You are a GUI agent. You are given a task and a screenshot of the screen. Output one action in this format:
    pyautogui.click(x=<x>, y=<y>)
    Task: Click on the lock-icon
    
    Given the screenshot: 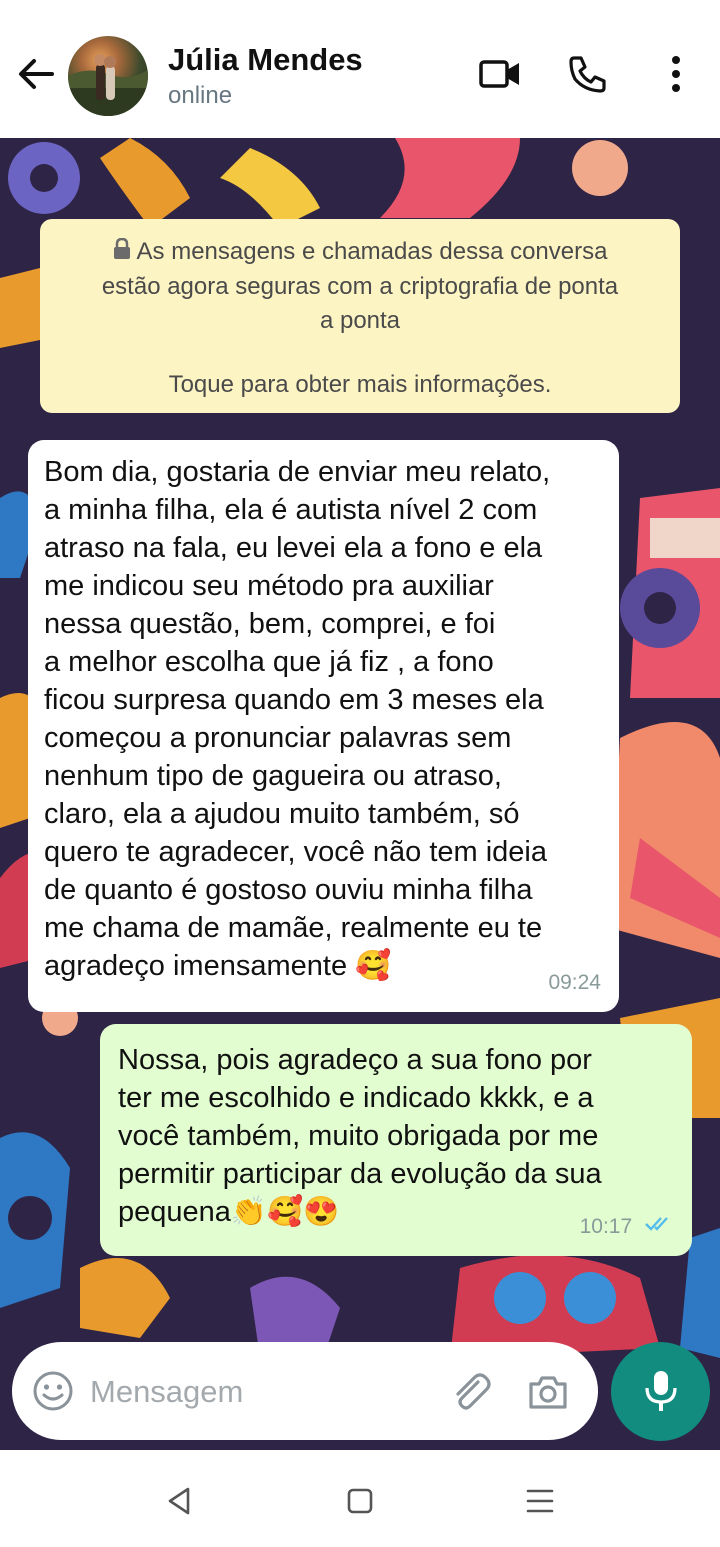 What is the action you would take?
    pyautogui.click(x=122, y=253)
    